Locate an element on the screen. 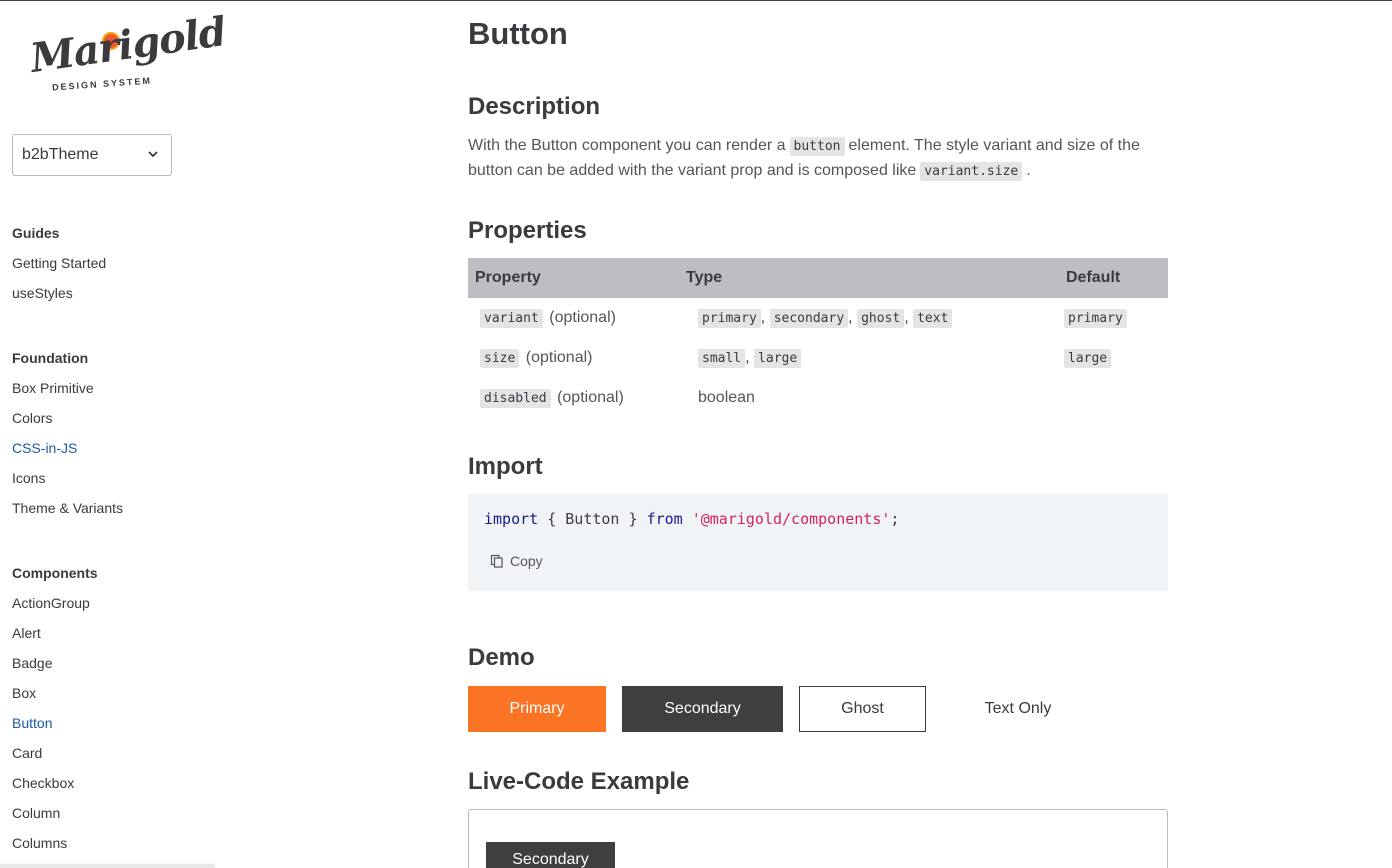  import-semicolon: ; is located at coordinates (895, 519).